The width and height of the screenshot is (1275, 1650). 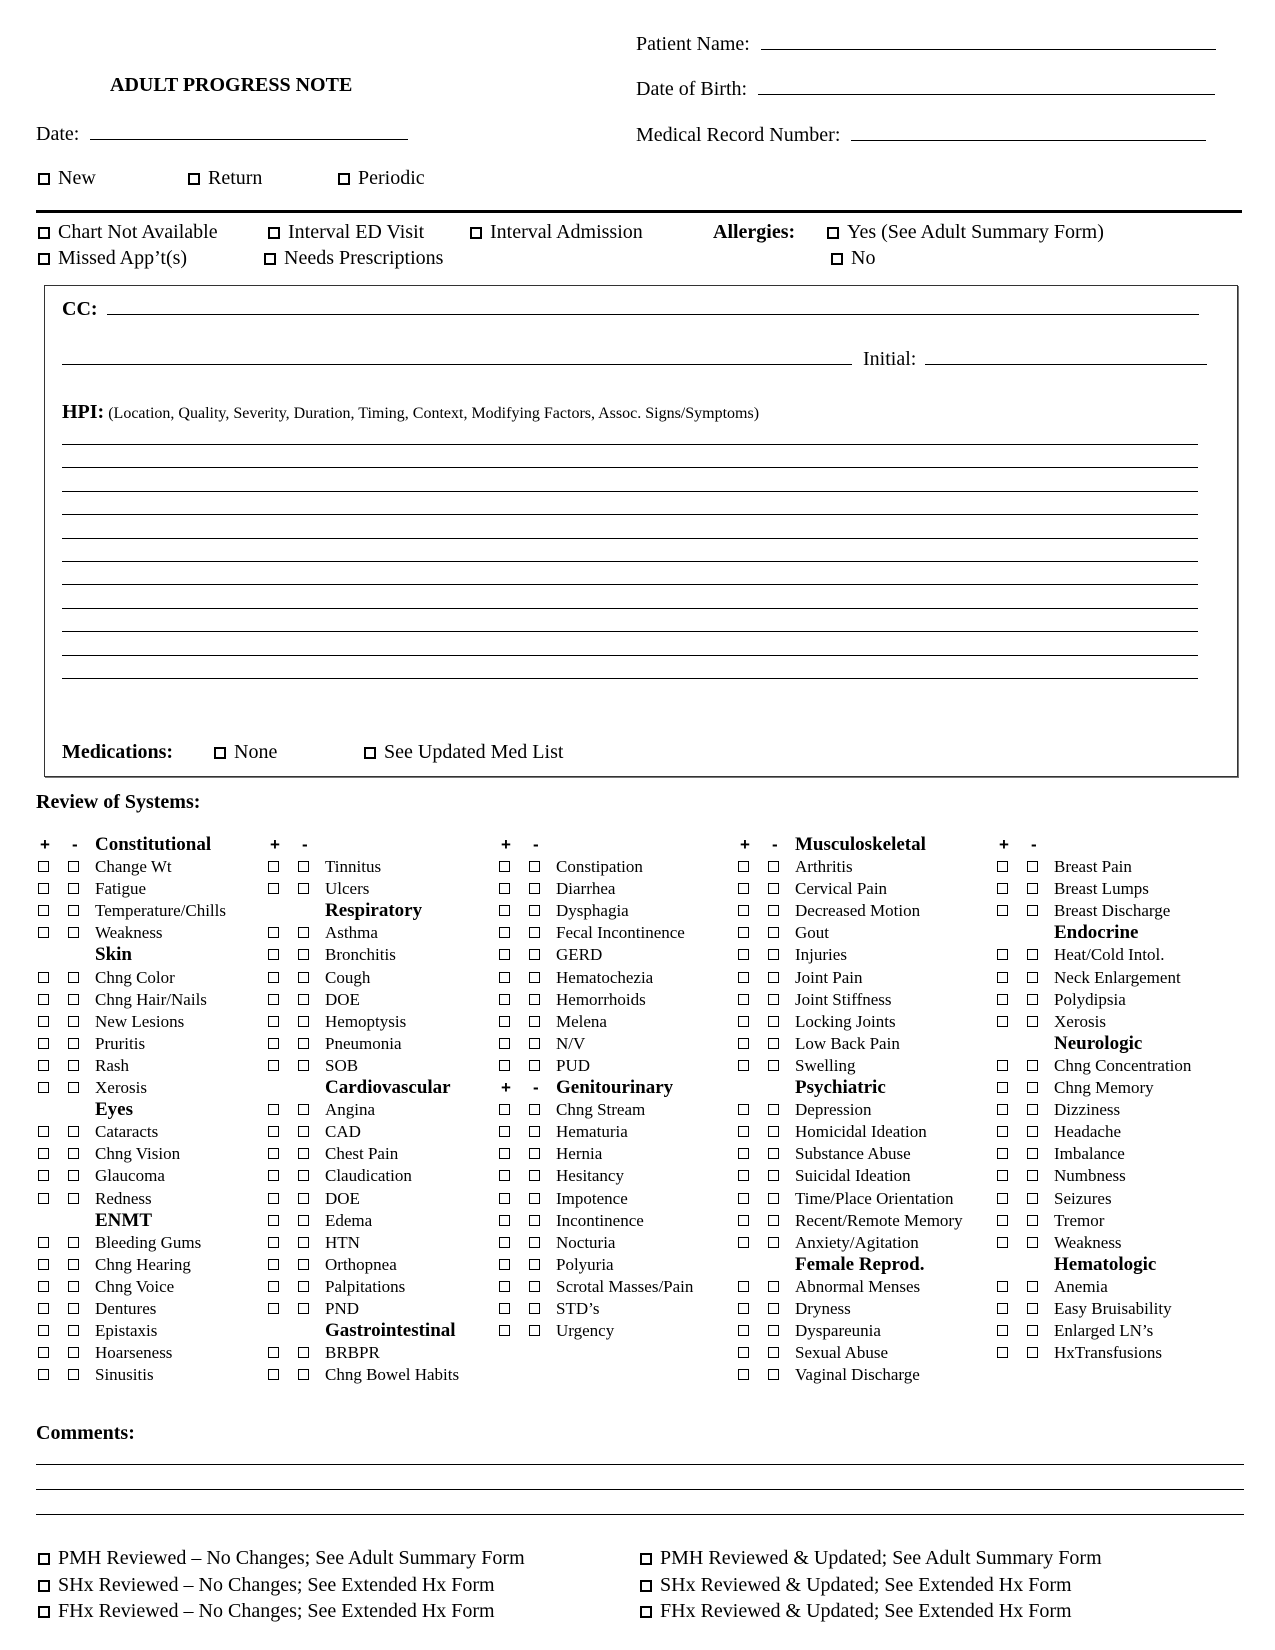 I want to click on patient-name-input, so click(x=988, y=40).